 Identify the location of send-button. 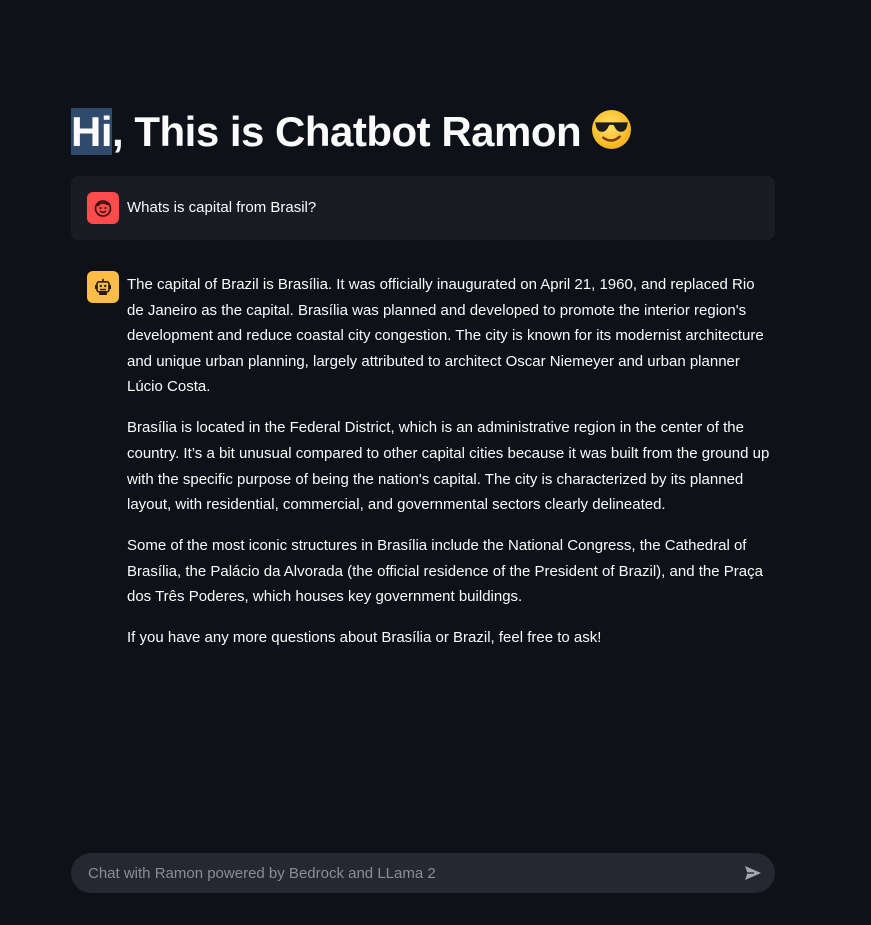
(753, 873).